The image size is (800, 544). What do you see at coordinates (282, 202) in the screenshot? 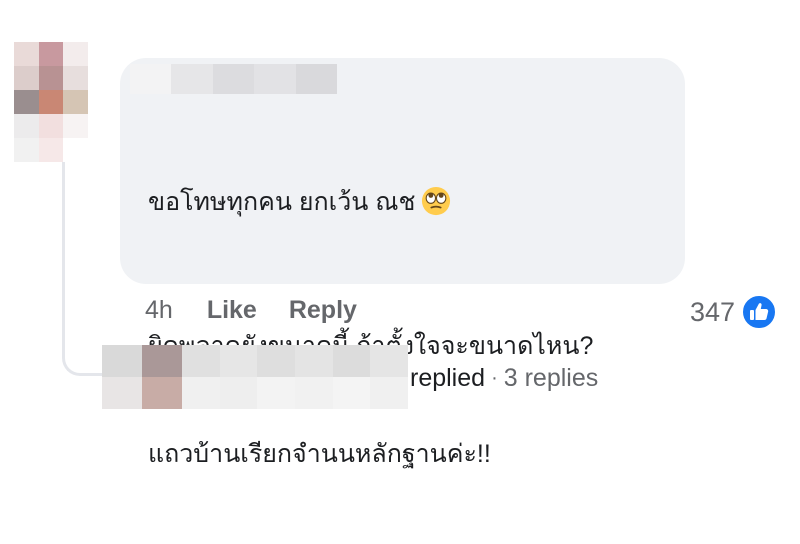
I see `comment-line-1-text: ขอโทษทุกคน ยกเว้น ณช` at bounding box center [282, 202].